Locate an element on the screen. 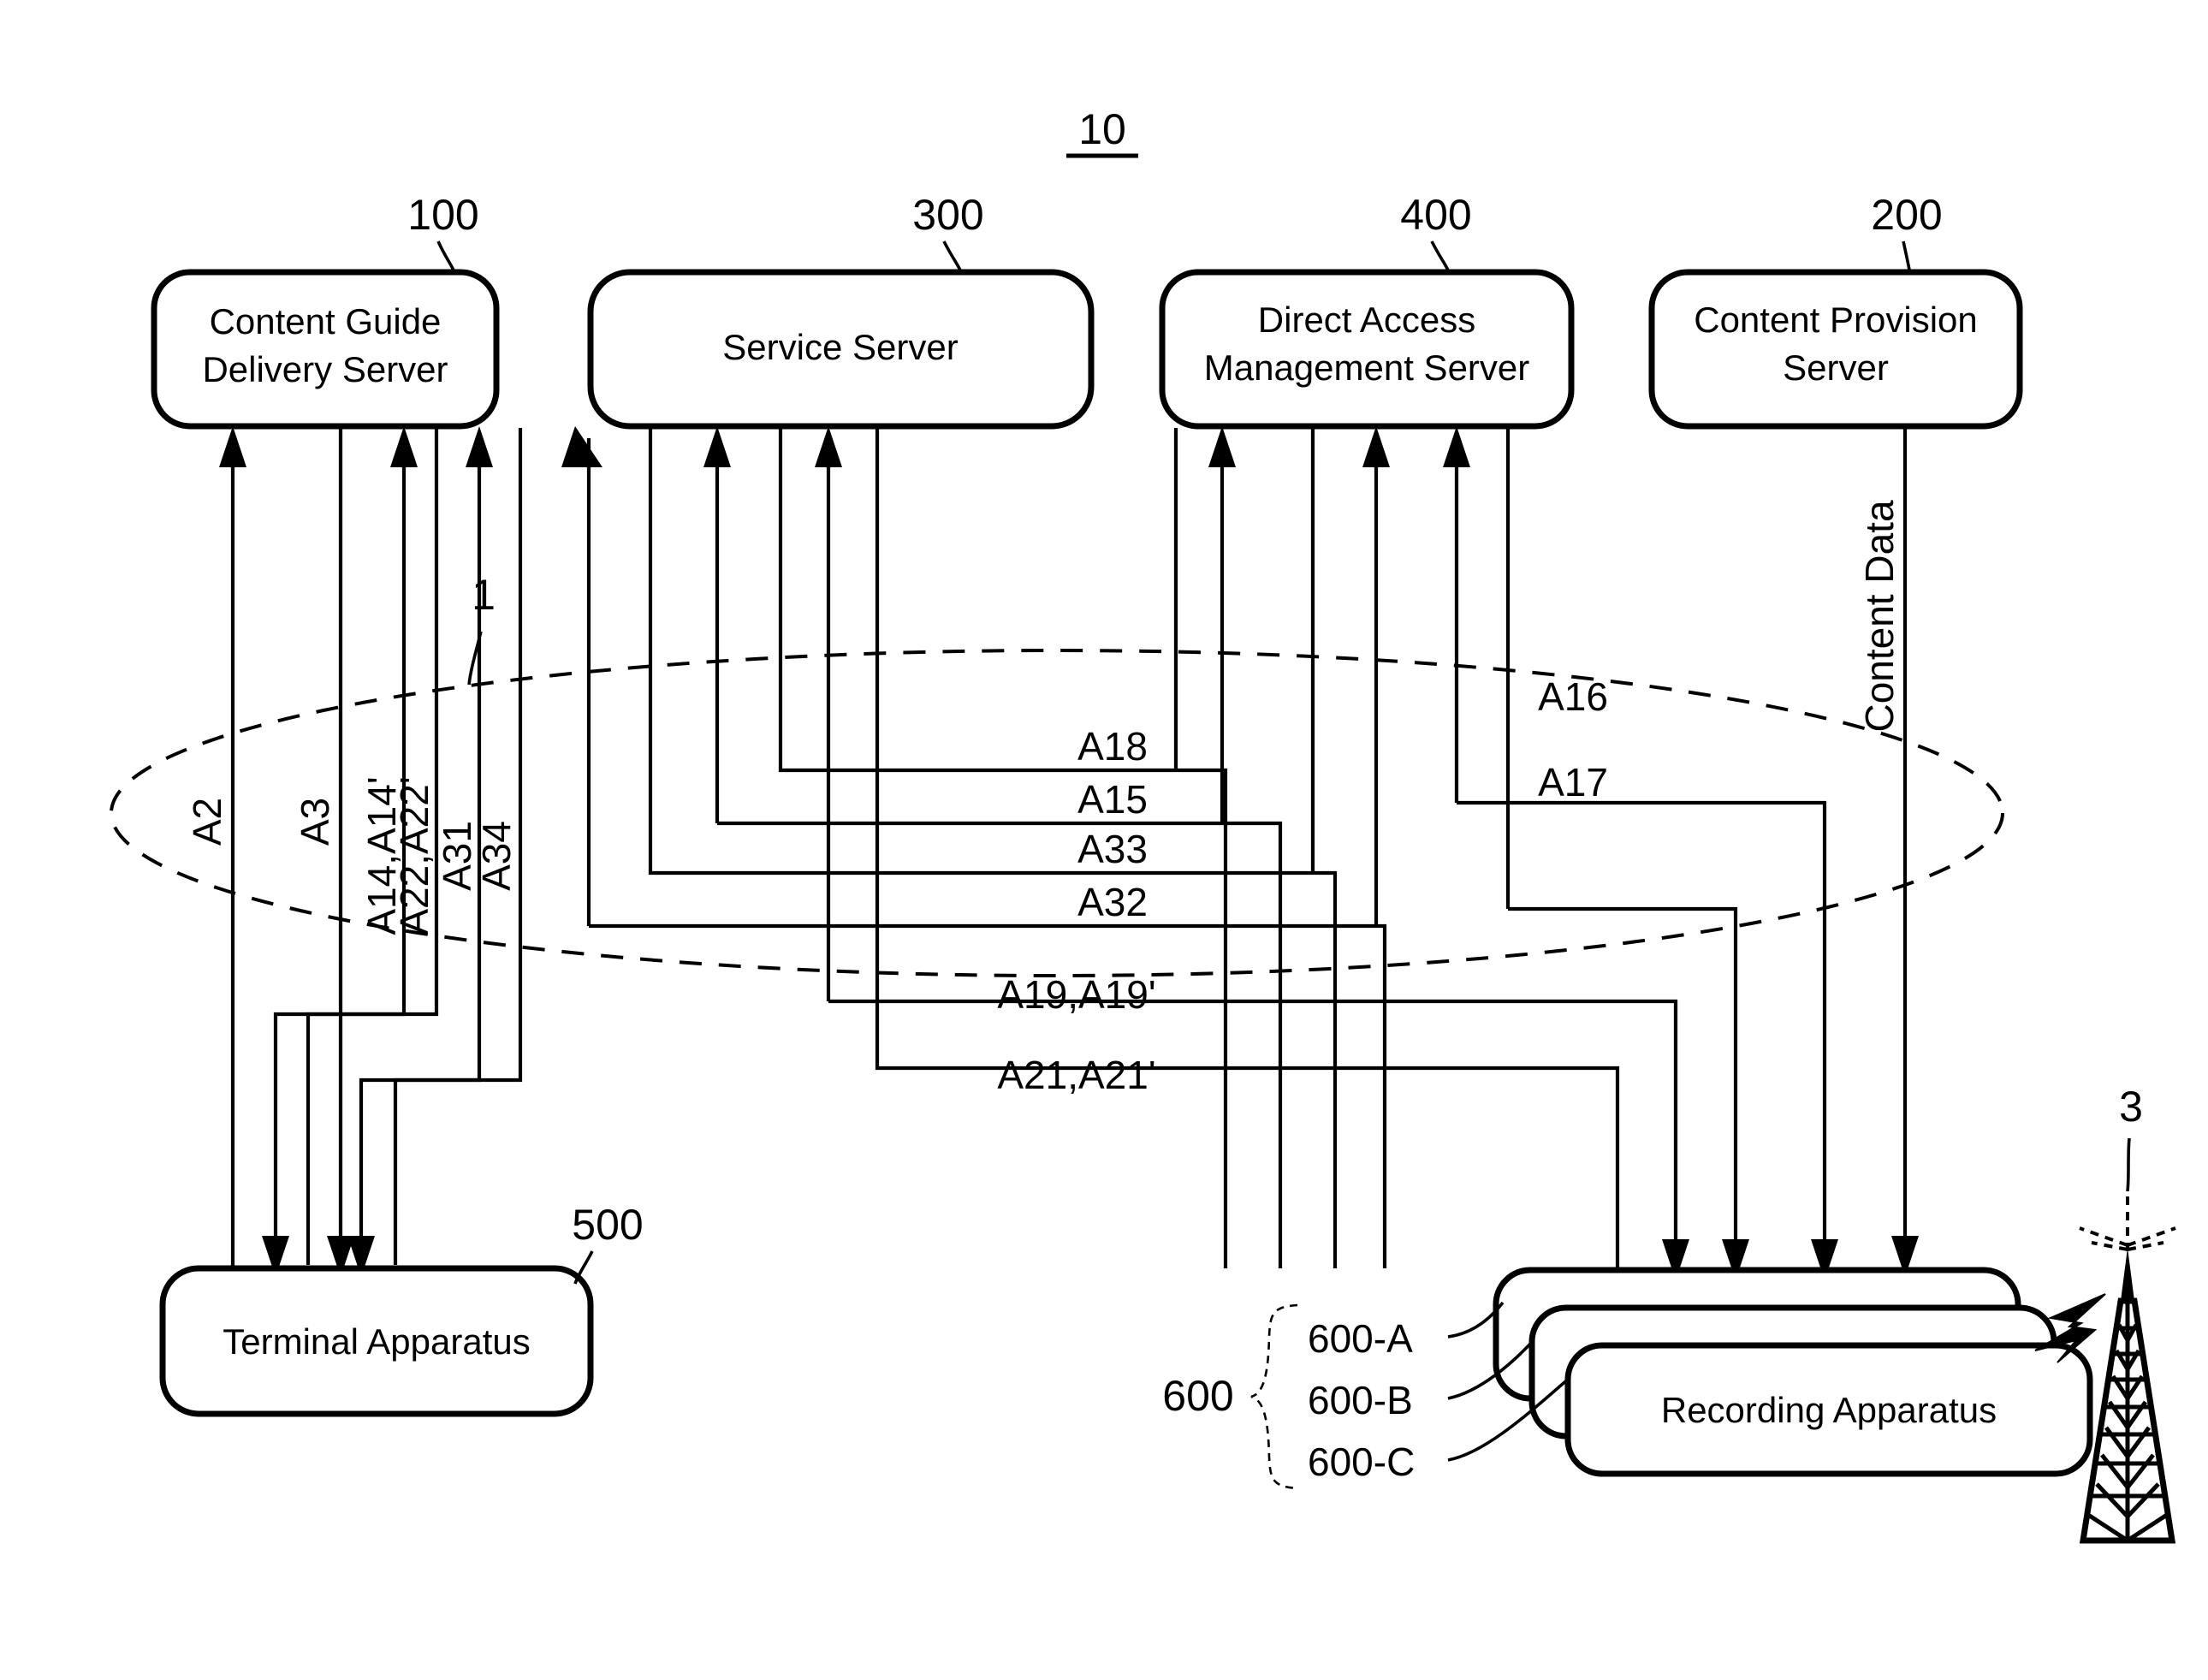 This screenshot has width=2208, height=1680. label-600-a: 600-A is located at coordinates (1360, 1339).